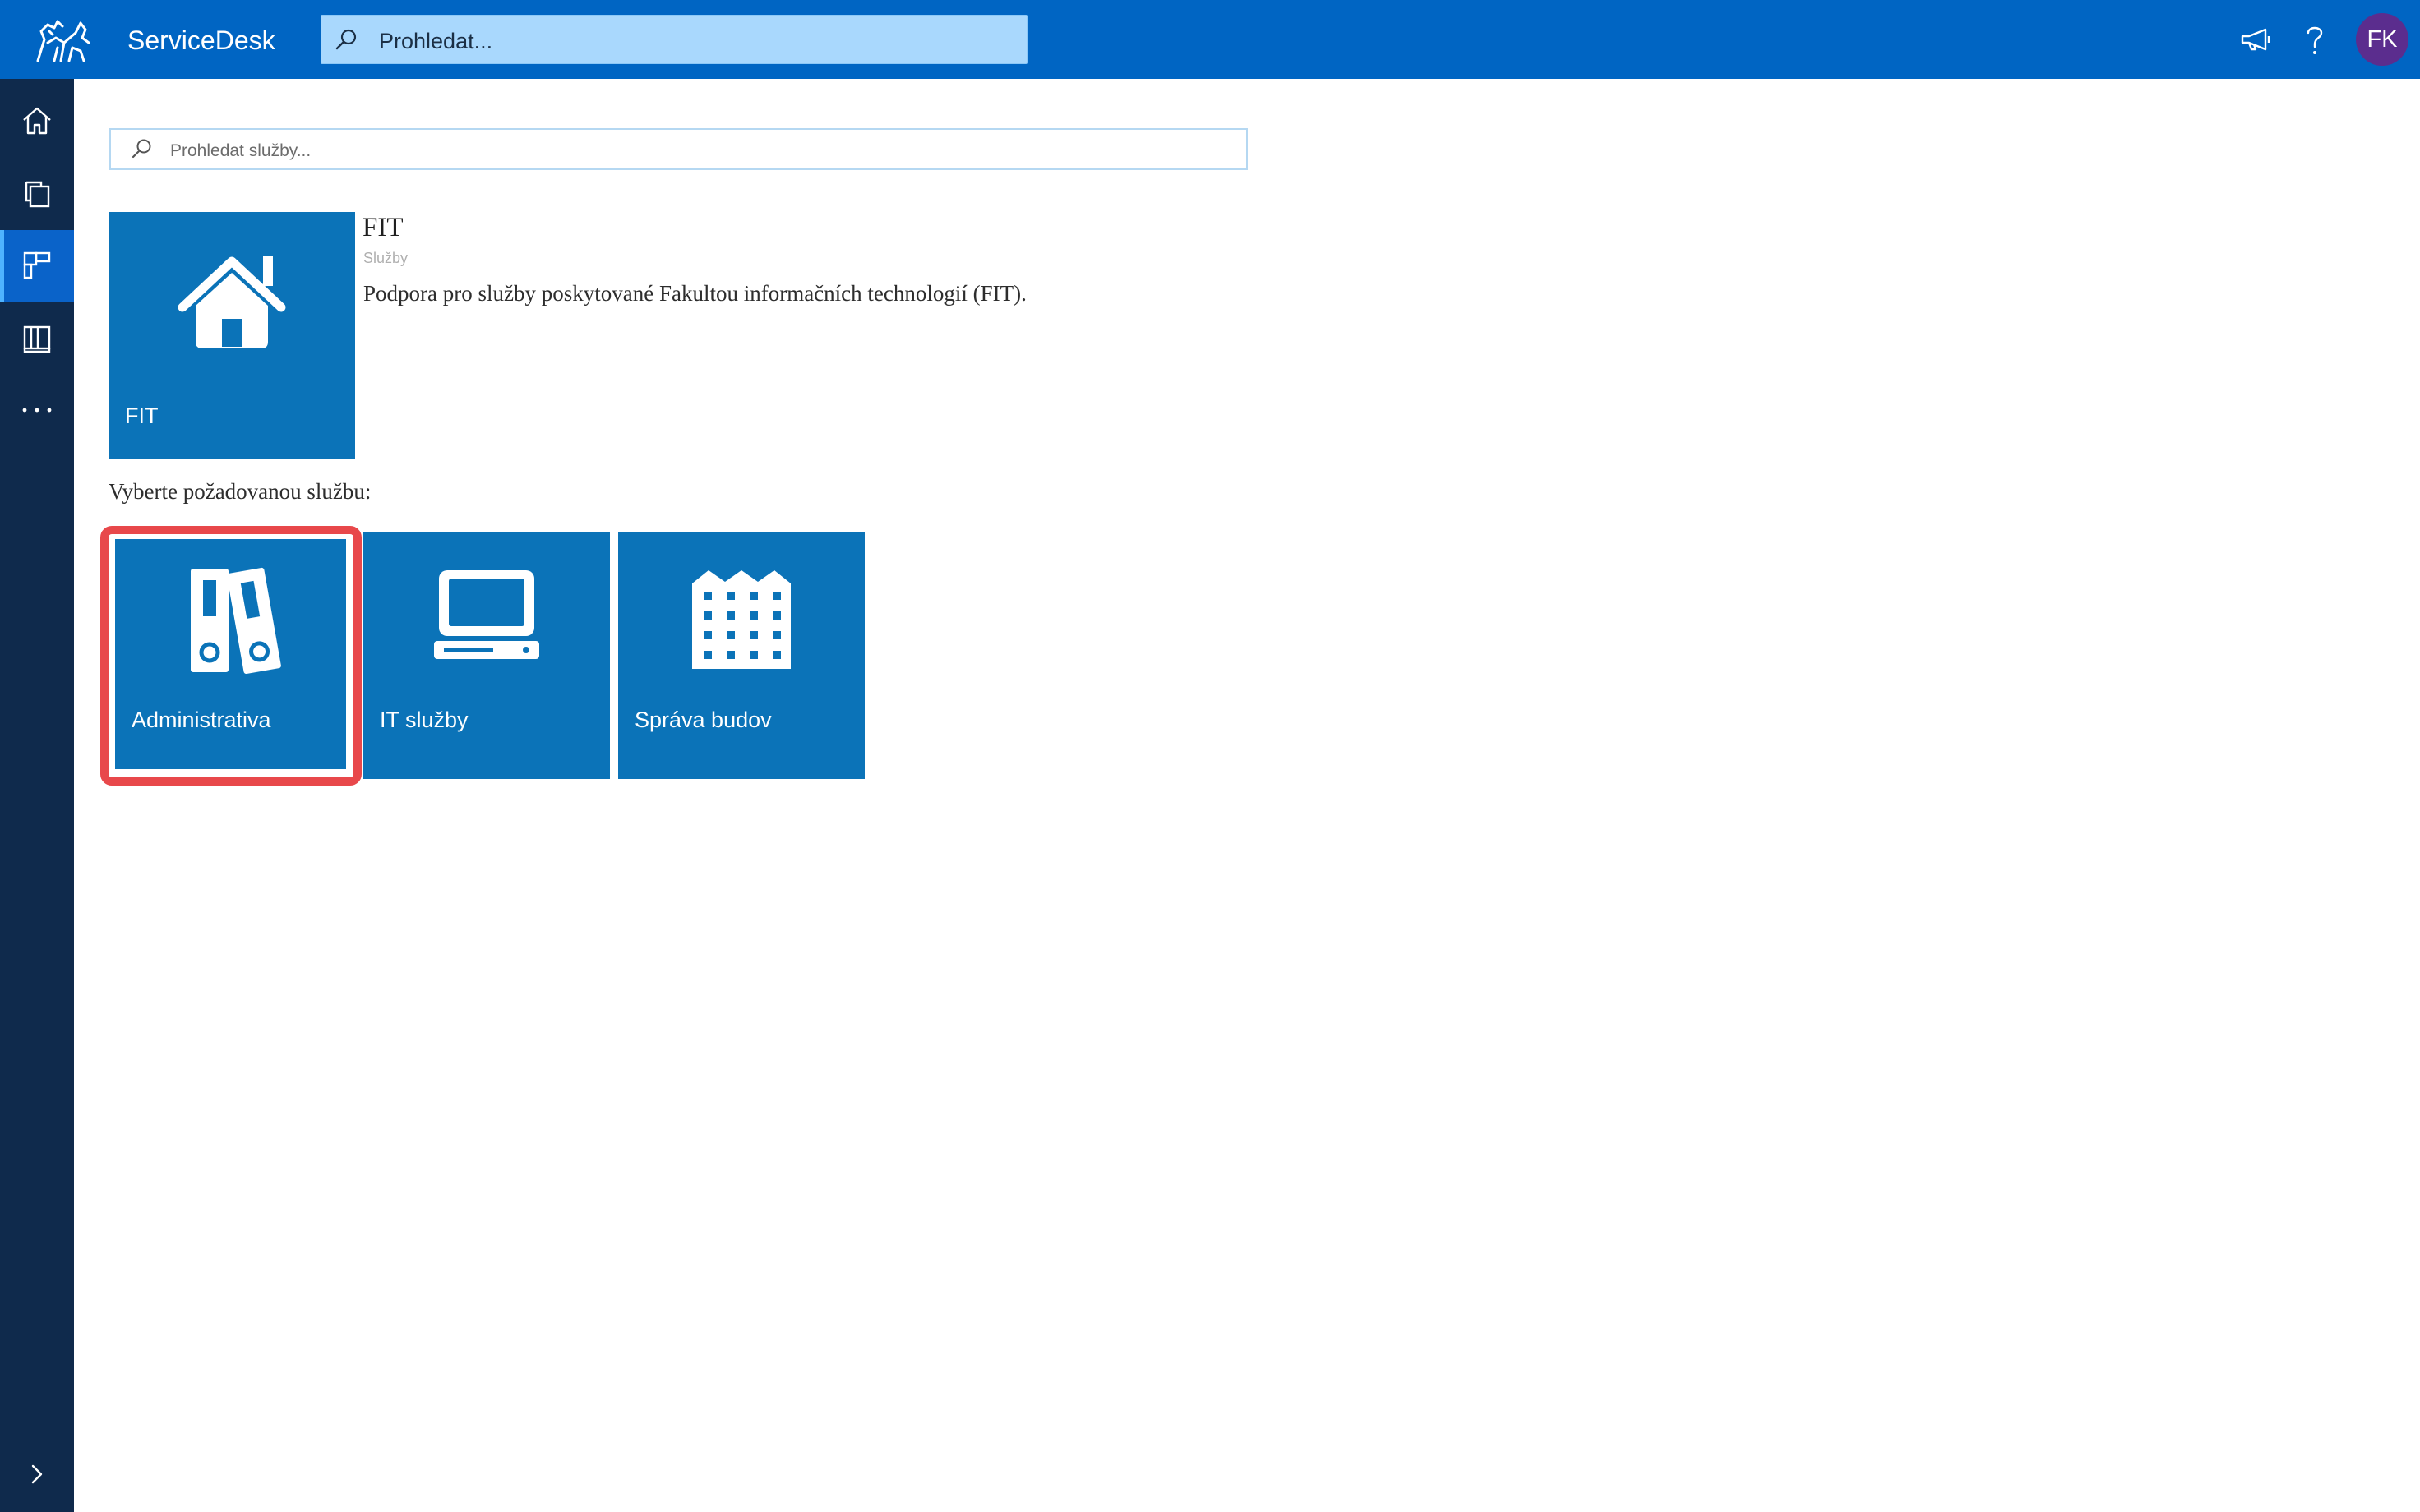 The height and width of the screenshot is (1512, 2420). Describe the element at coordinates (2382, 39) in the screenshot. I see `user-avatar: FK` at that location.